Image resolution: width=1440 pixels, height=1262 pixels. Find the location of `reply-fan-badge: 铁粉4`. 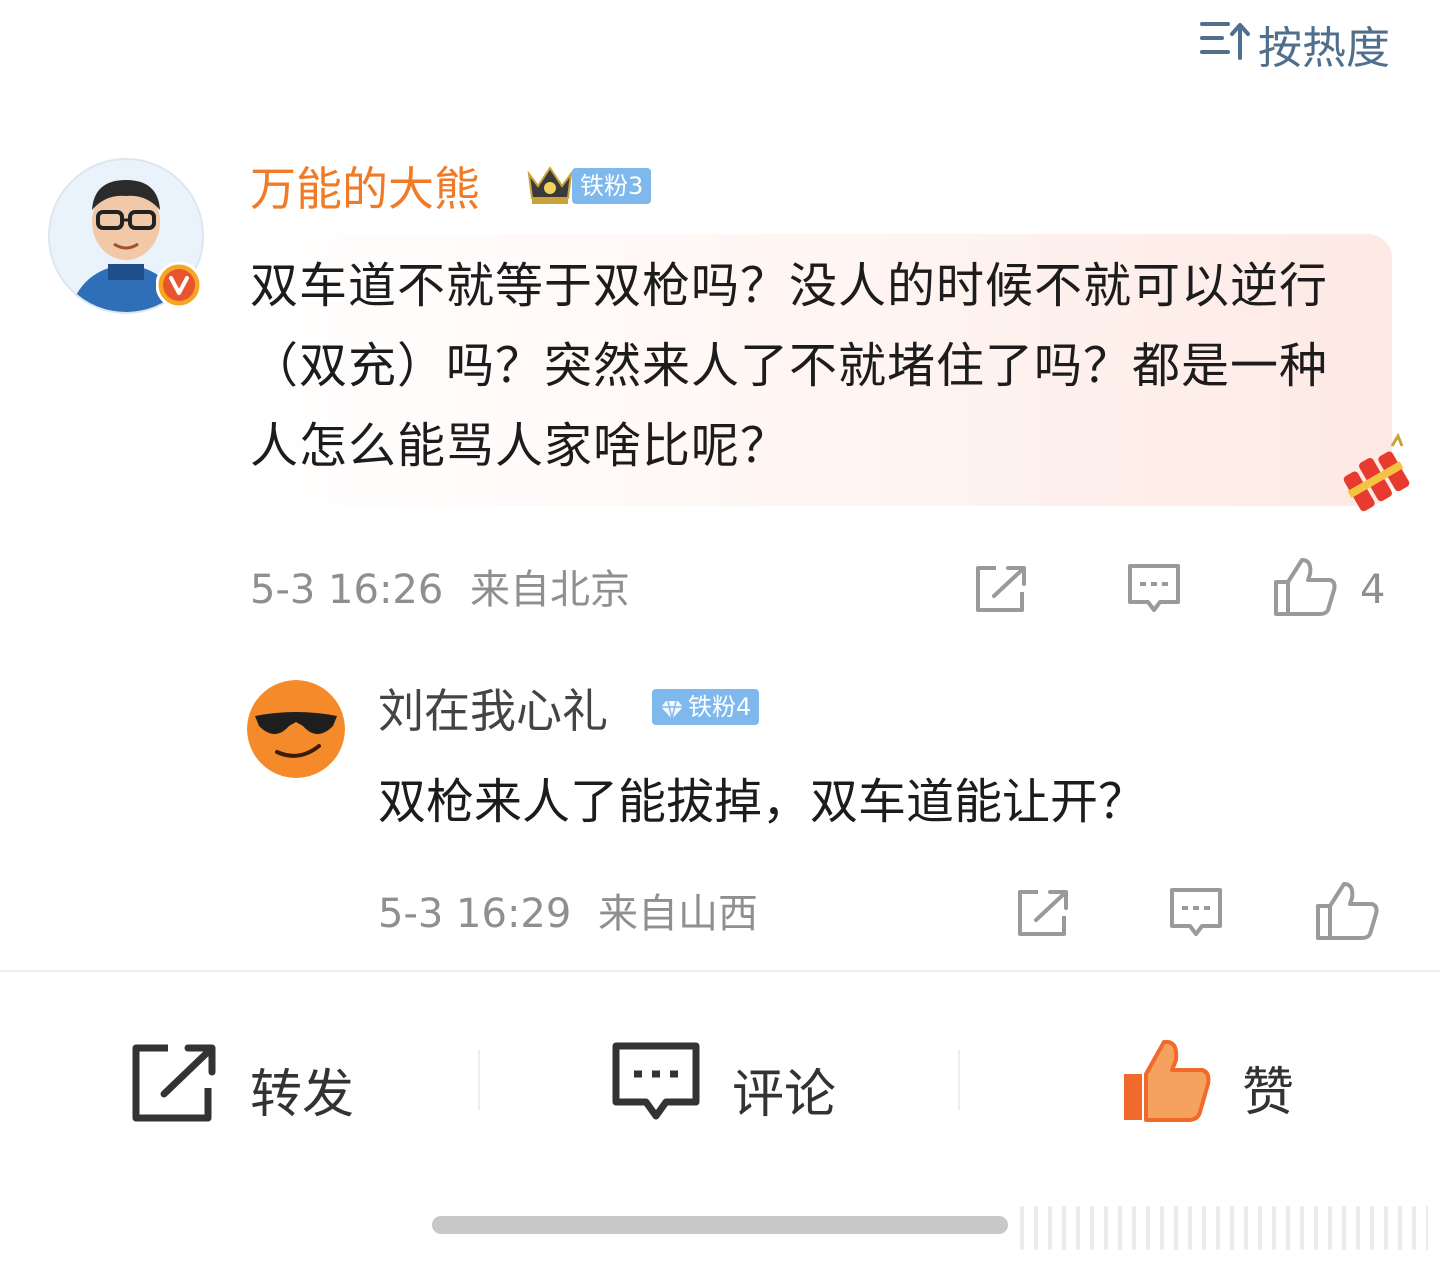

reply-fan-badge: 铁粉4 is located at coordinates (706, 707).